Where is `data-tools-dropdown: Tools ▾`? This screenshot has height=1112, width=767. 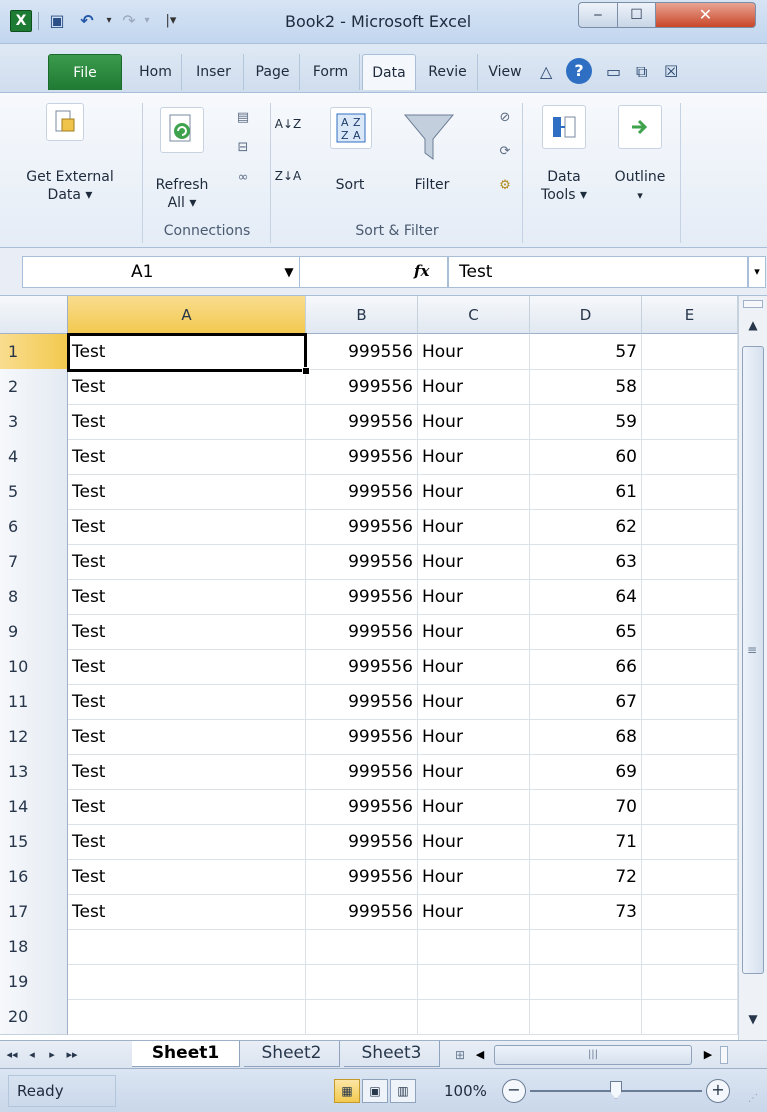 data-tools-dropdown: Tools ▾ is located at coordinates (564, 195).